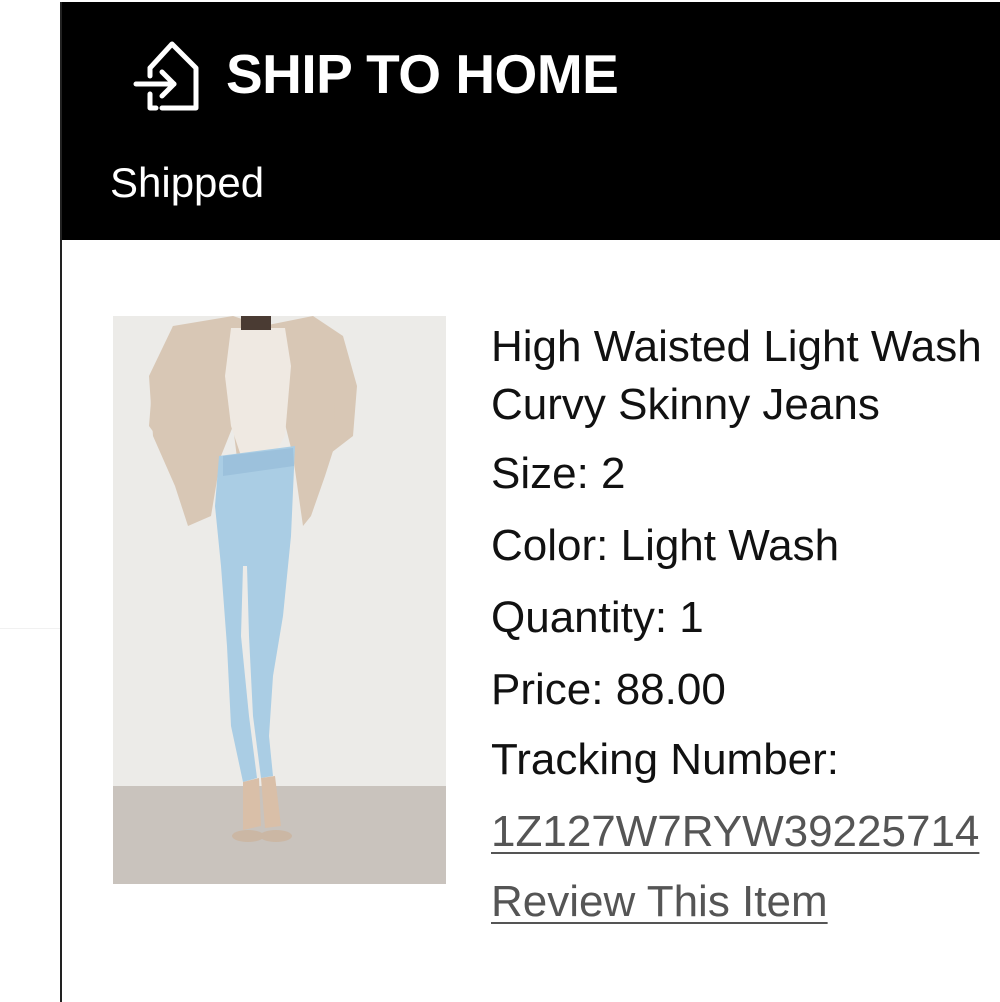 The width and height of the screenshot is (1000, 1002). Describe the element at coordinates (665, 759) in the screenshot. I see `tracking-label: Tracking Number:` at that location.